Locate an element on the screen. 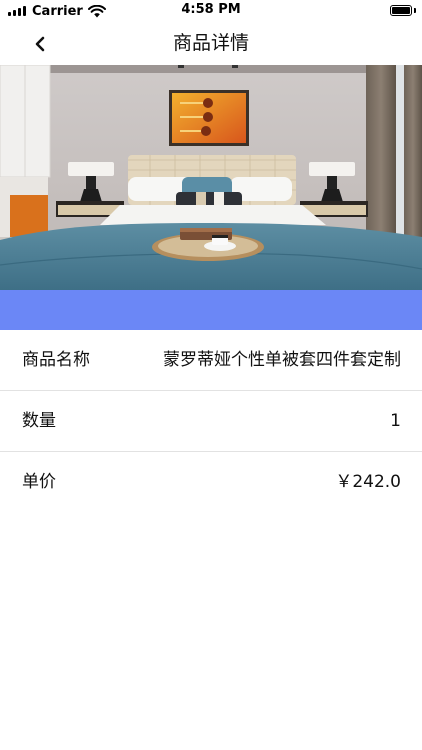 The height and width of the screenshot is (750, 422). unit-price-label: 单价 is located at coordinates (39, 482).